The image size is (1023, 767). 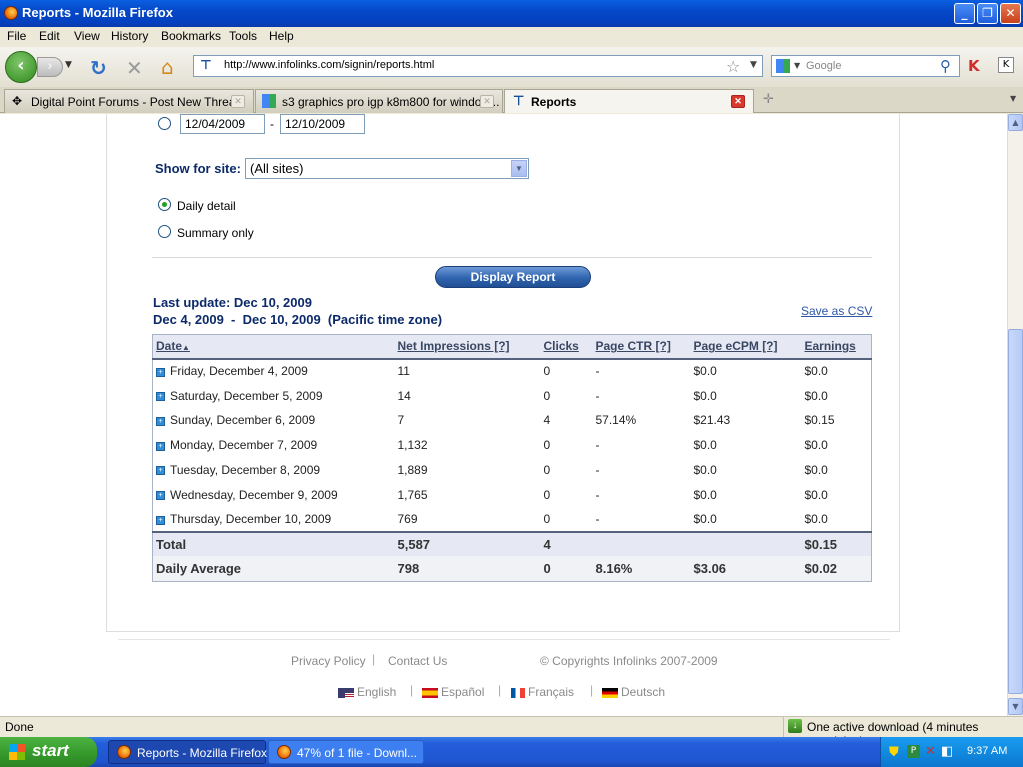 What do you see at coordinates (1015, 122) in the screenshot?
I see `scroll-up-icon: ▲` at bounding box center [1015, 122].